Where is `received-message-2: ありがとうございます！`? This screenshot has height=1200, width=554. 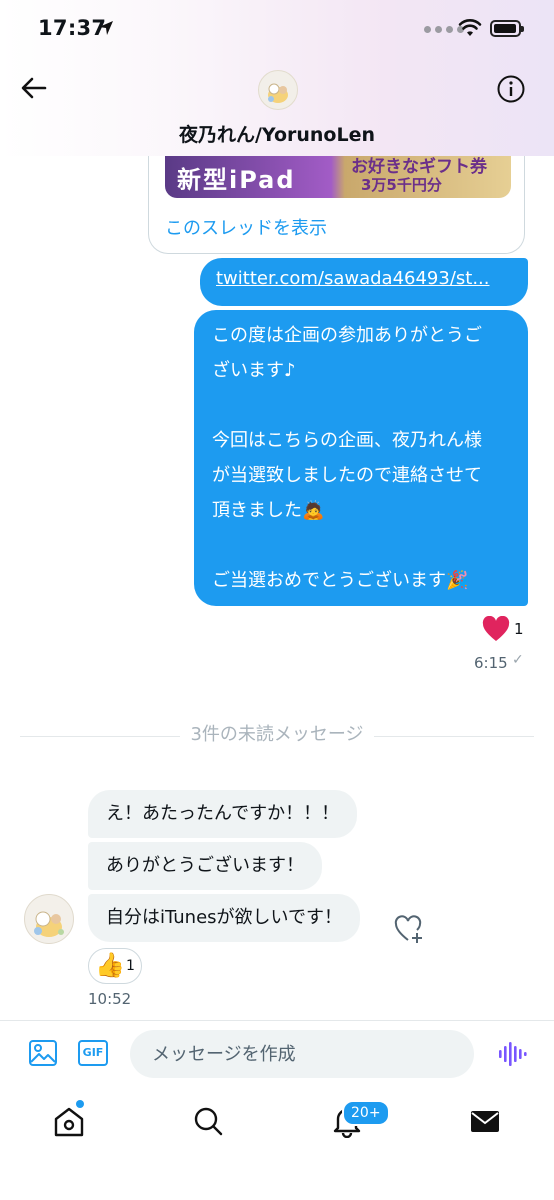 received-message-2: ありがとうございます！ is located at coordinates (205, 866).